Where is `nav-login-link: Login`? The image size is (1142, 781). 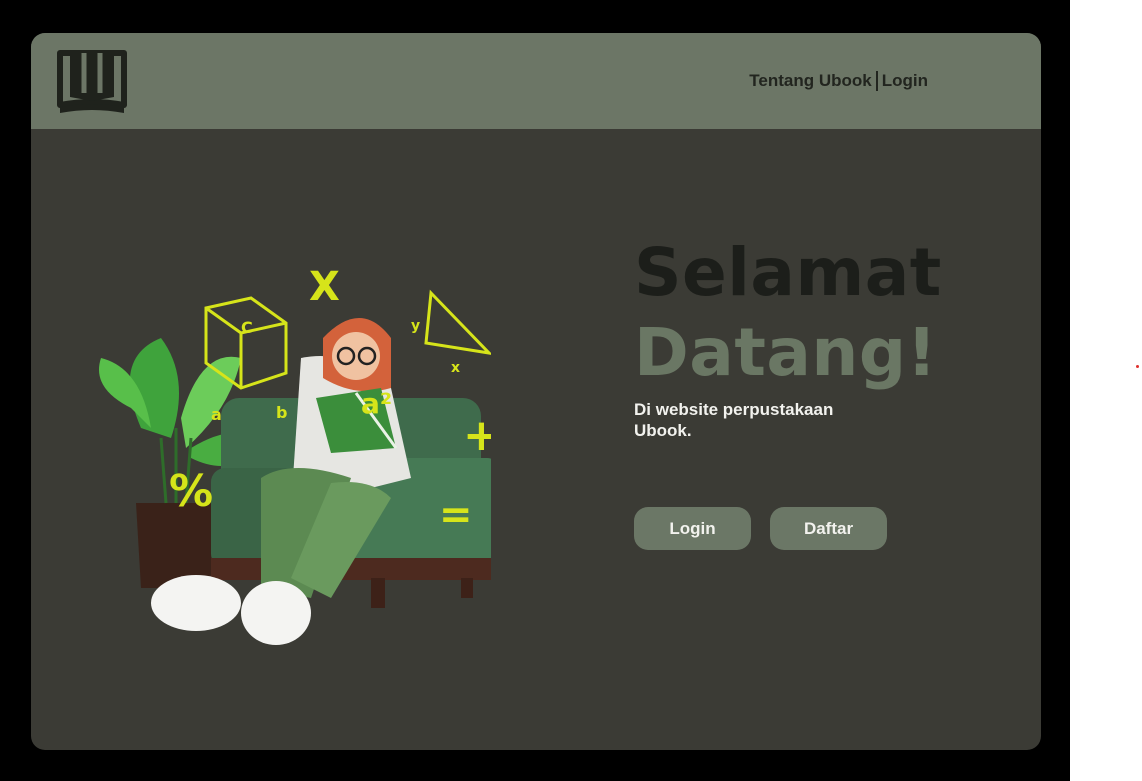 nav-login-link: Login is located at coordinates (905, 81).